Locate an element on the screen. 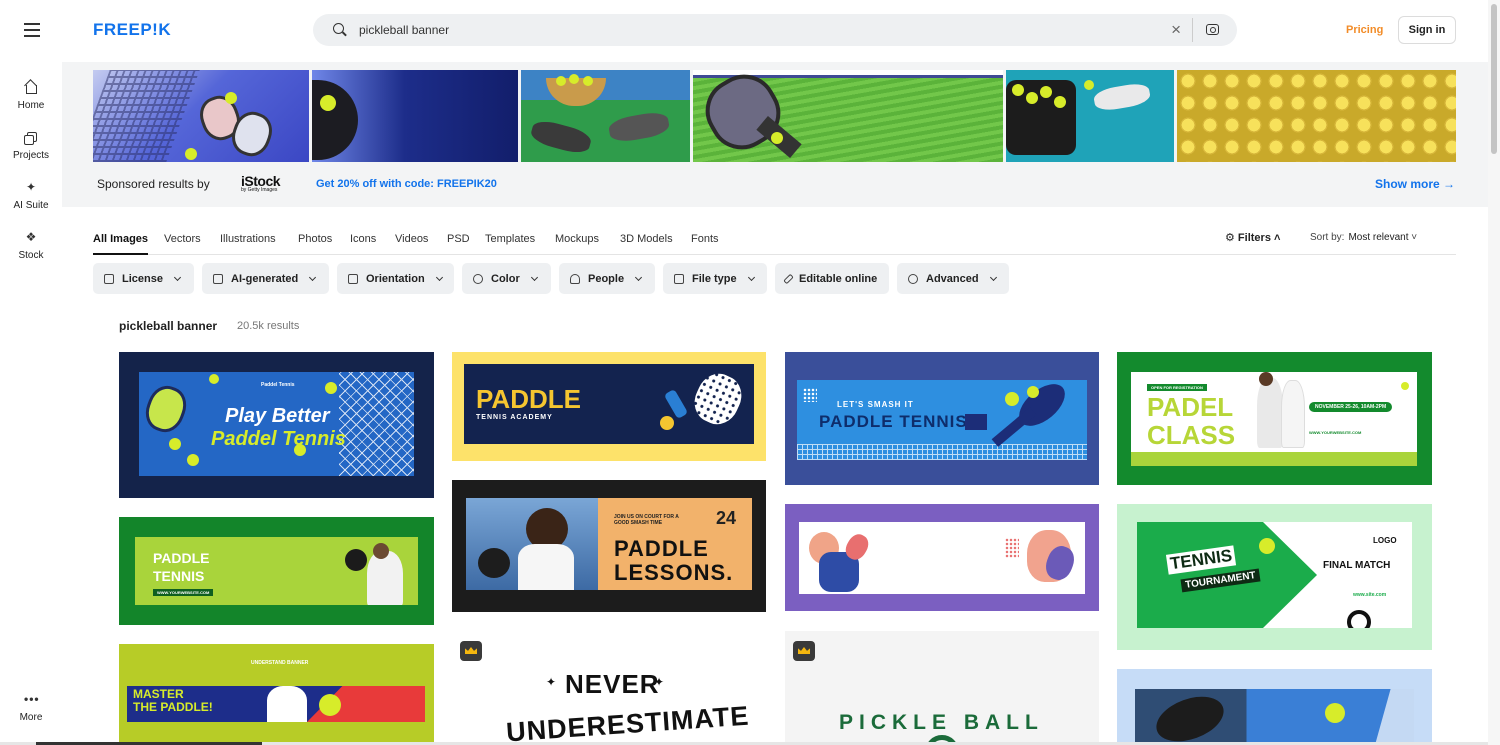  tab-fonts: Fonts is located at coordinates (705, 244).